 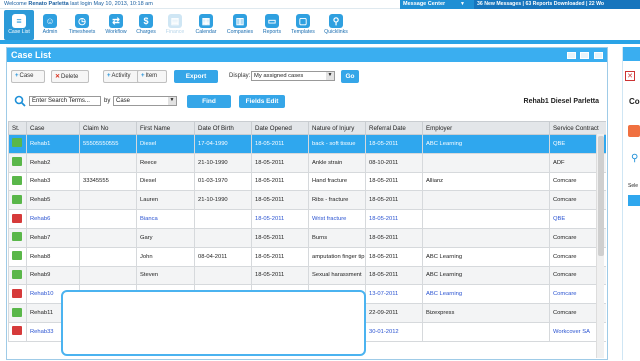 I want to click on table-cell: 22-09-2011, so click(x=394, y=313).